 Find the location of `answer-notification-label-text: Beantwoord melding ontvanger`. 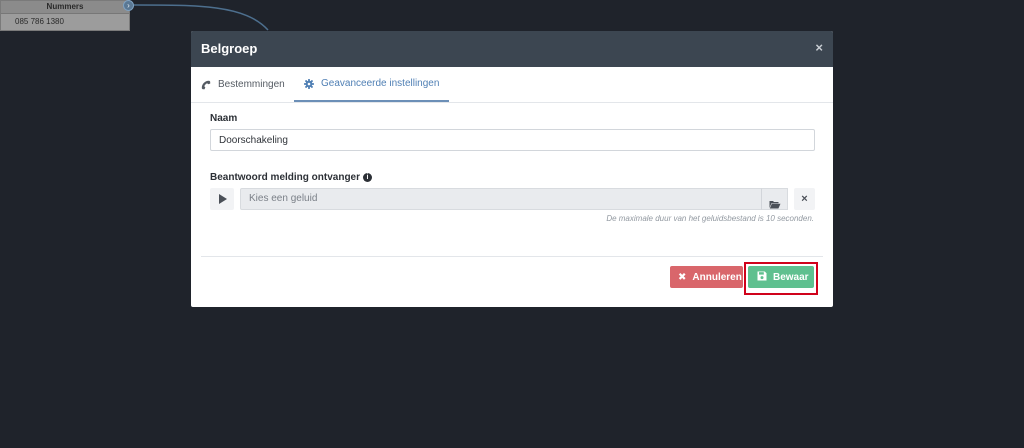

answer-notification-label-text: Beantwoord melding ontvanger is located at coordinates (285, 177).